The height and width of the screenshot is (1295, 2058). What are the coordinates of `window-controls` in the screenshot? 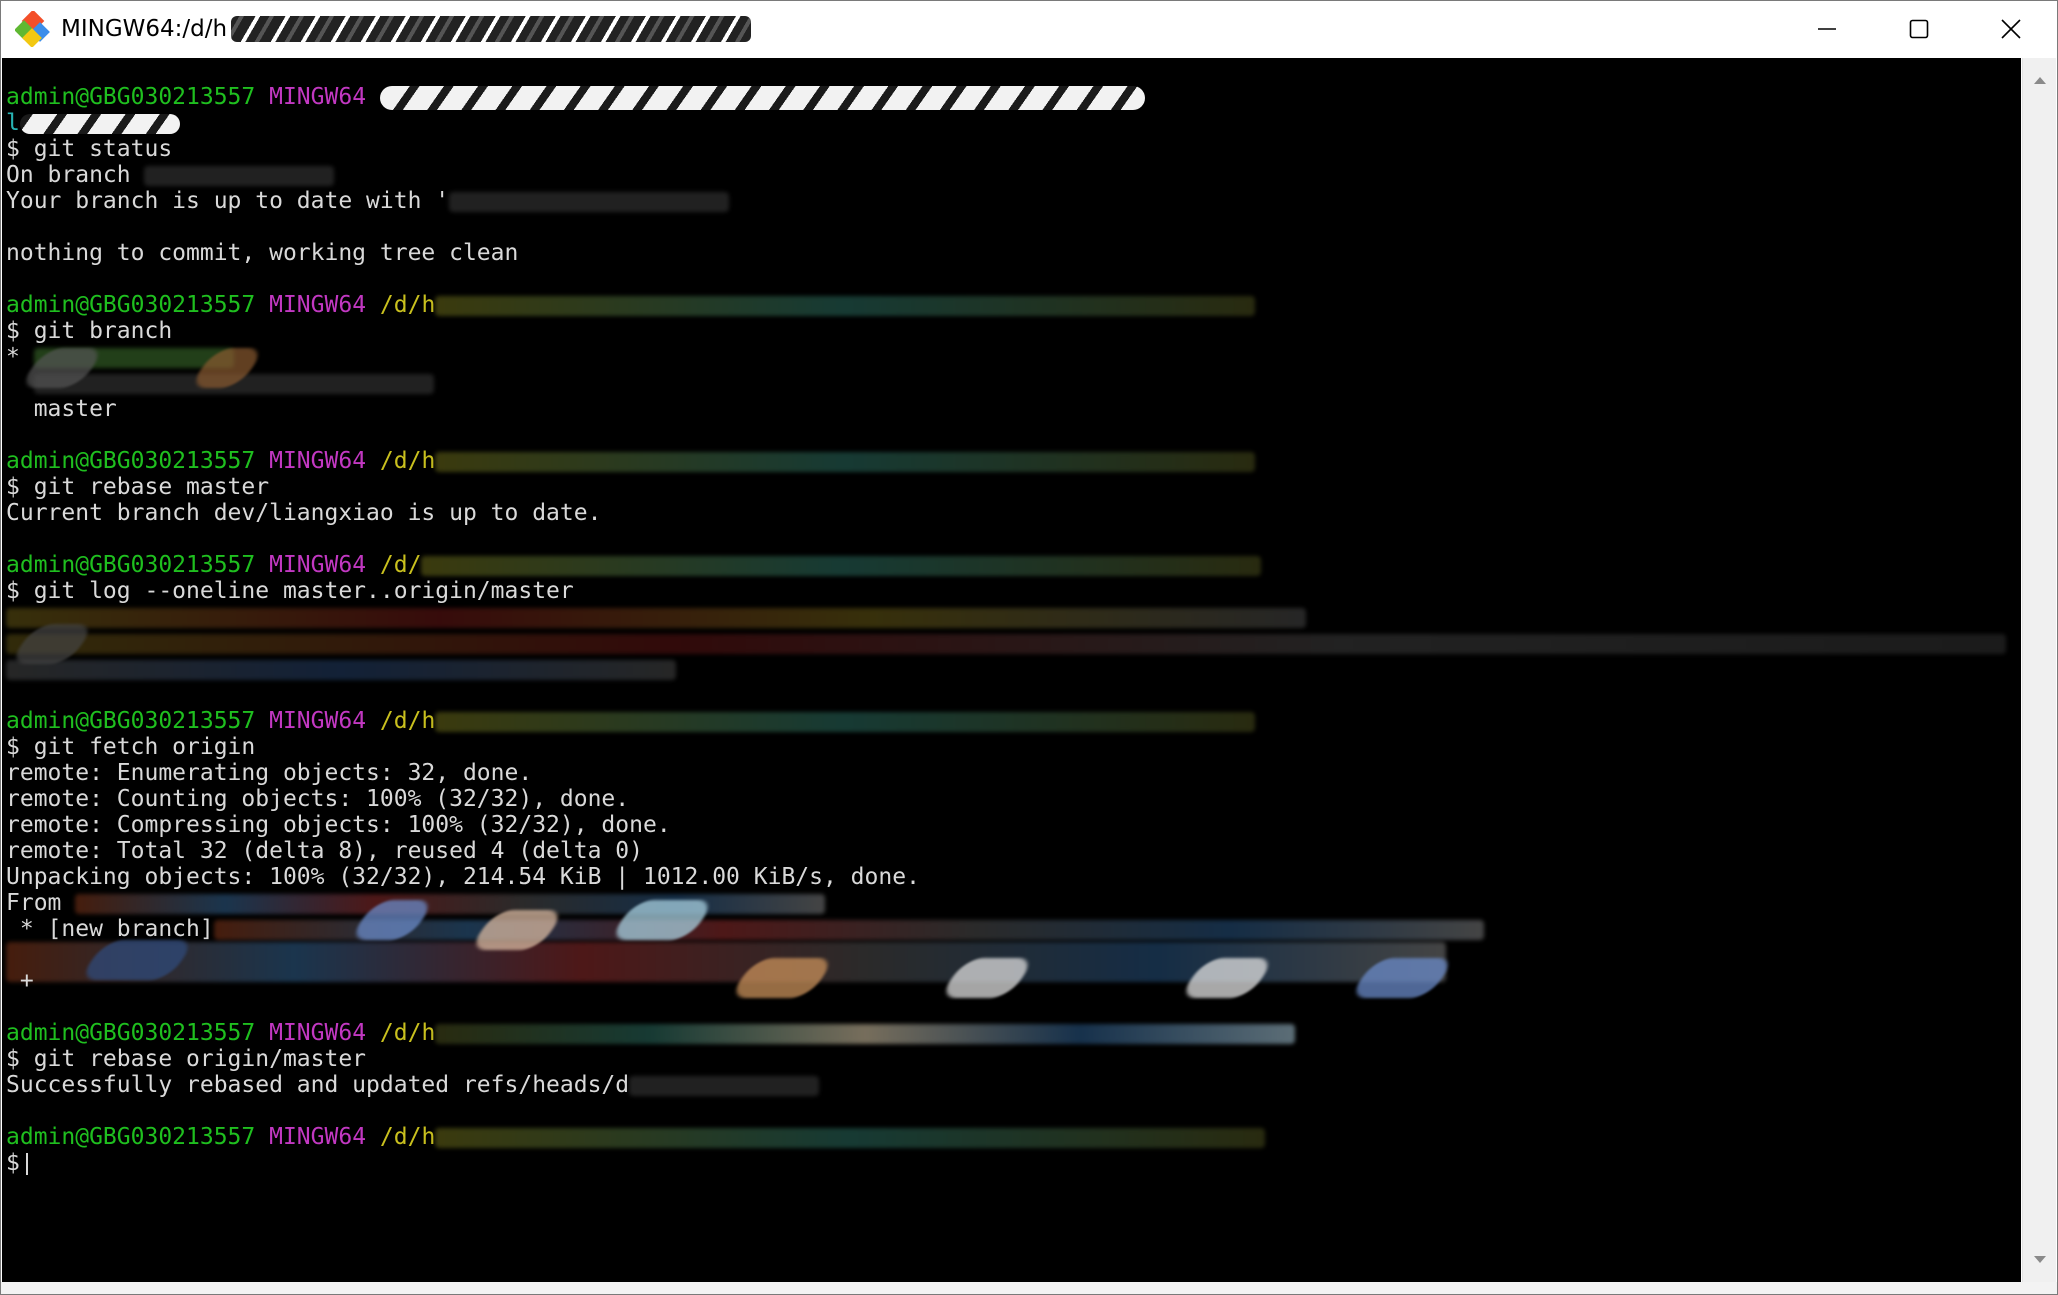 It's located at (1919, 29).